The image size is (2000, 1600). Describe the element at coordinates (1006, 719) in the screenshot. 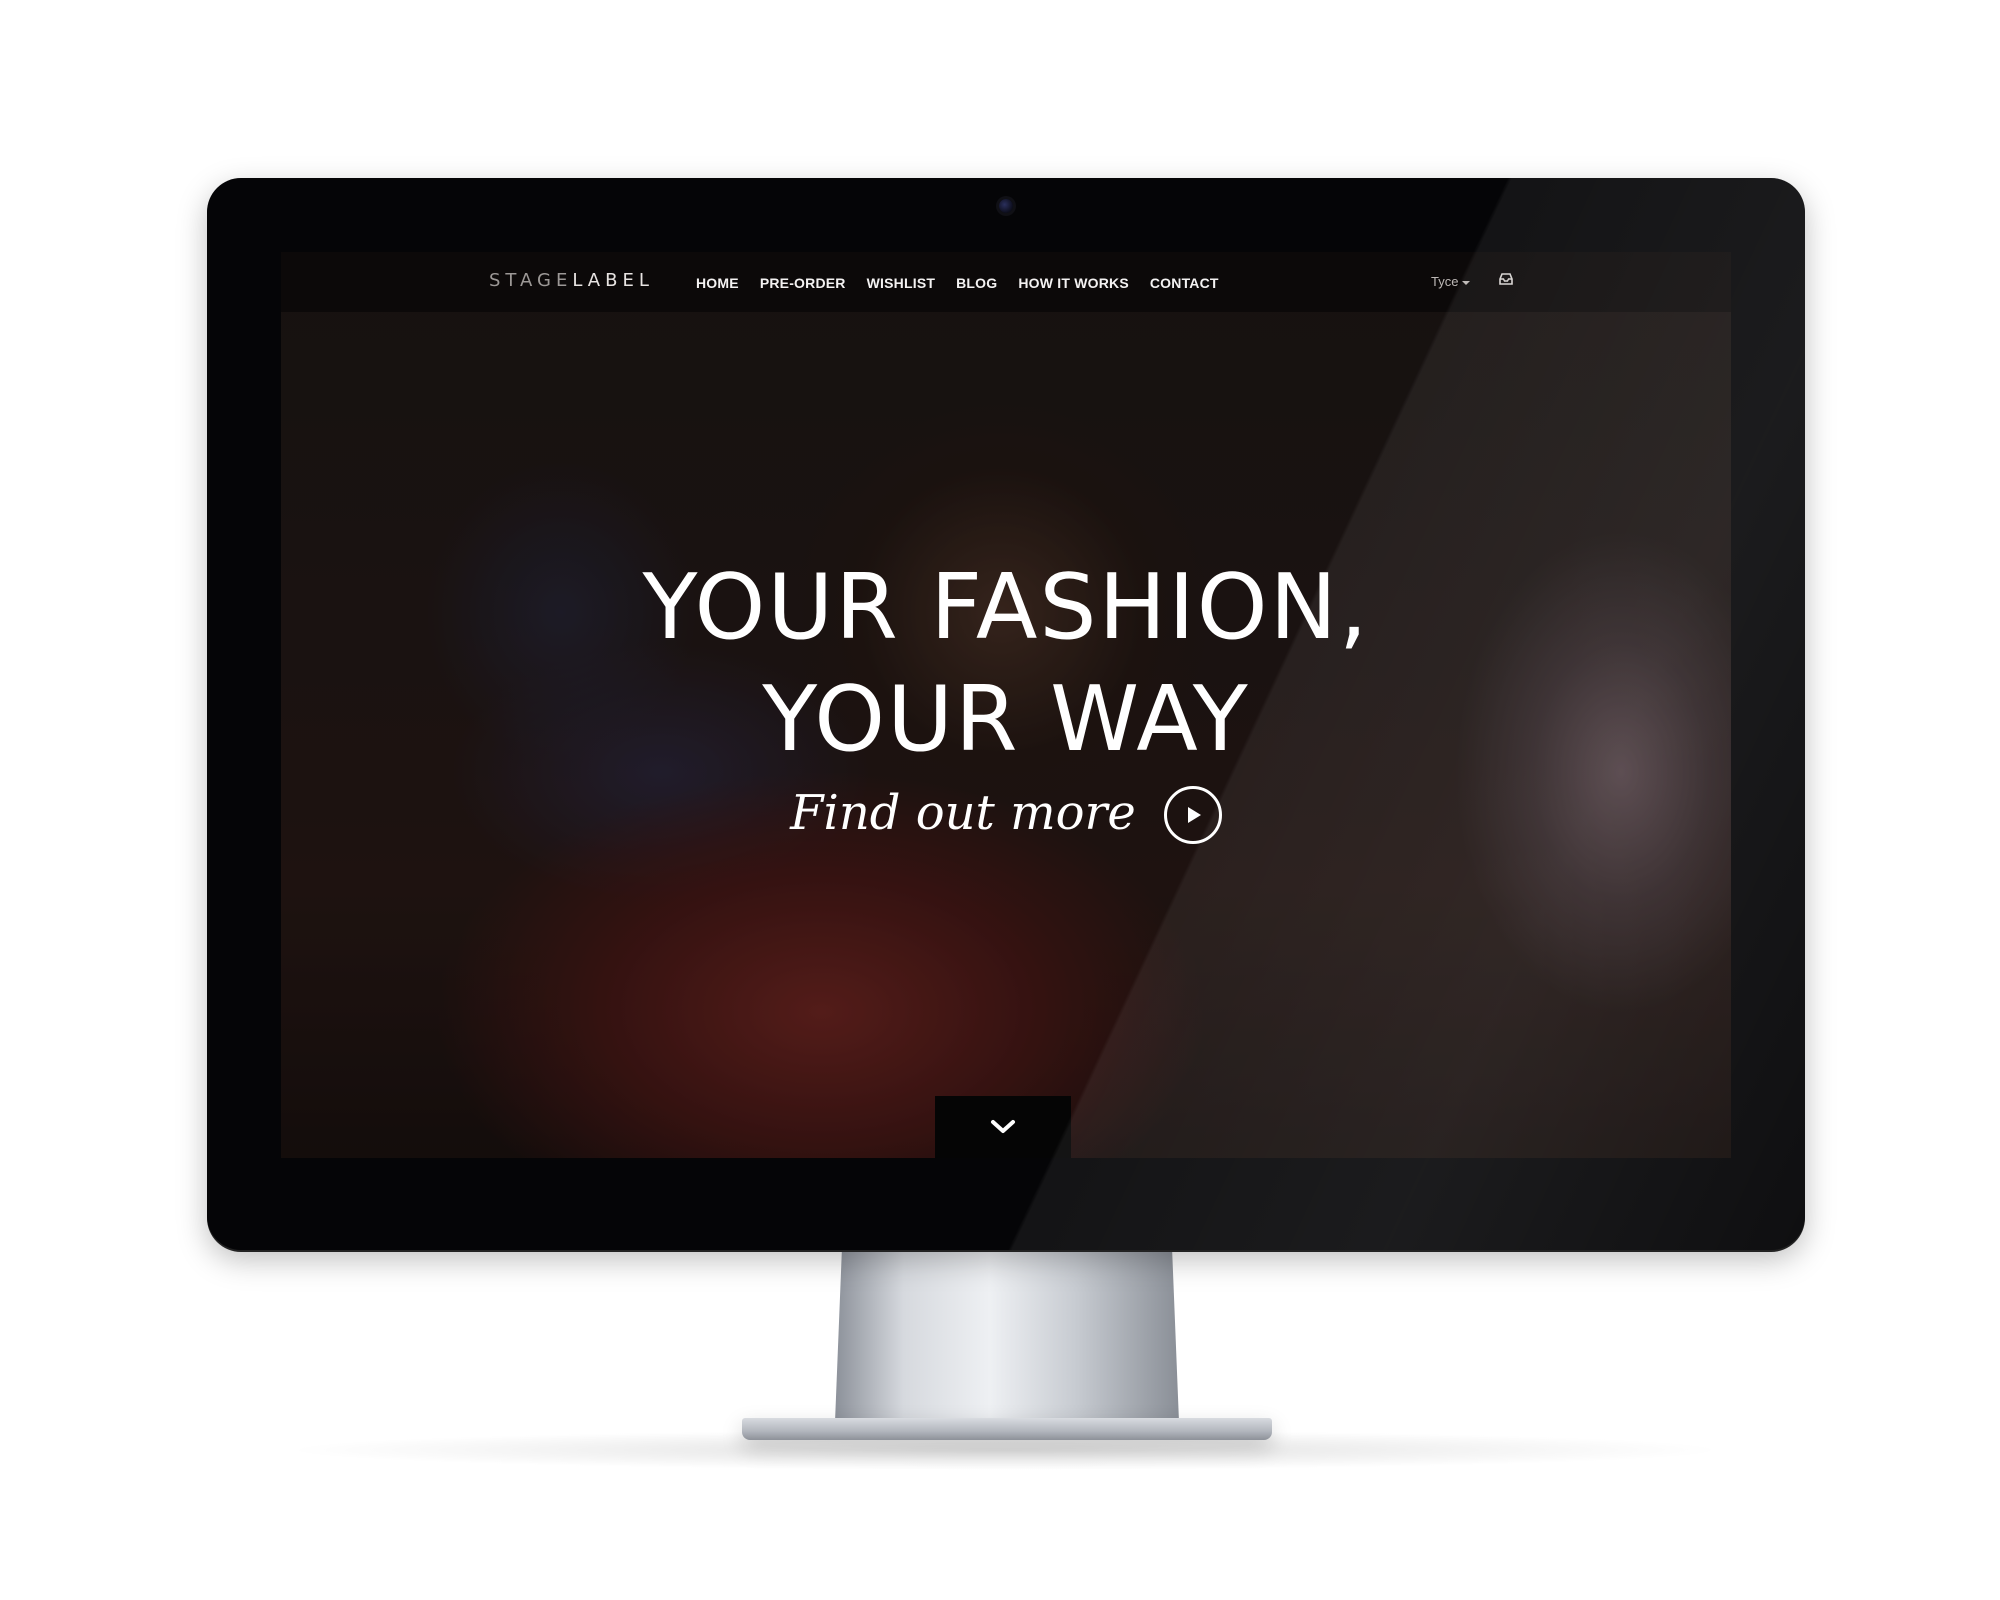

I see `hero-headline-line-2: YOUR WAY` at that location.